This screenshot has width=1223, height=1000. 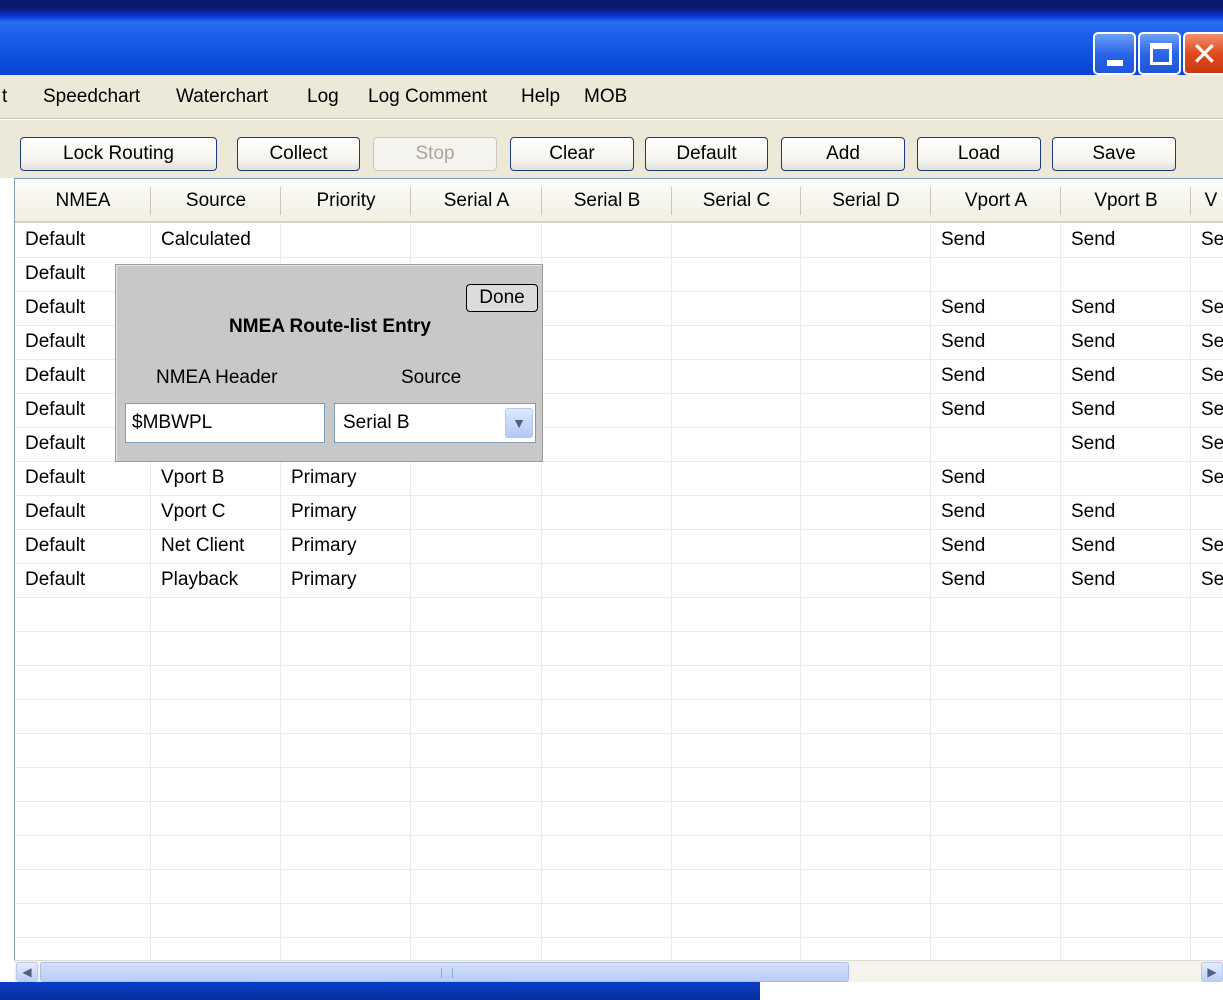 I want to click on collect-button: Collect, so click(x=298, y=154).